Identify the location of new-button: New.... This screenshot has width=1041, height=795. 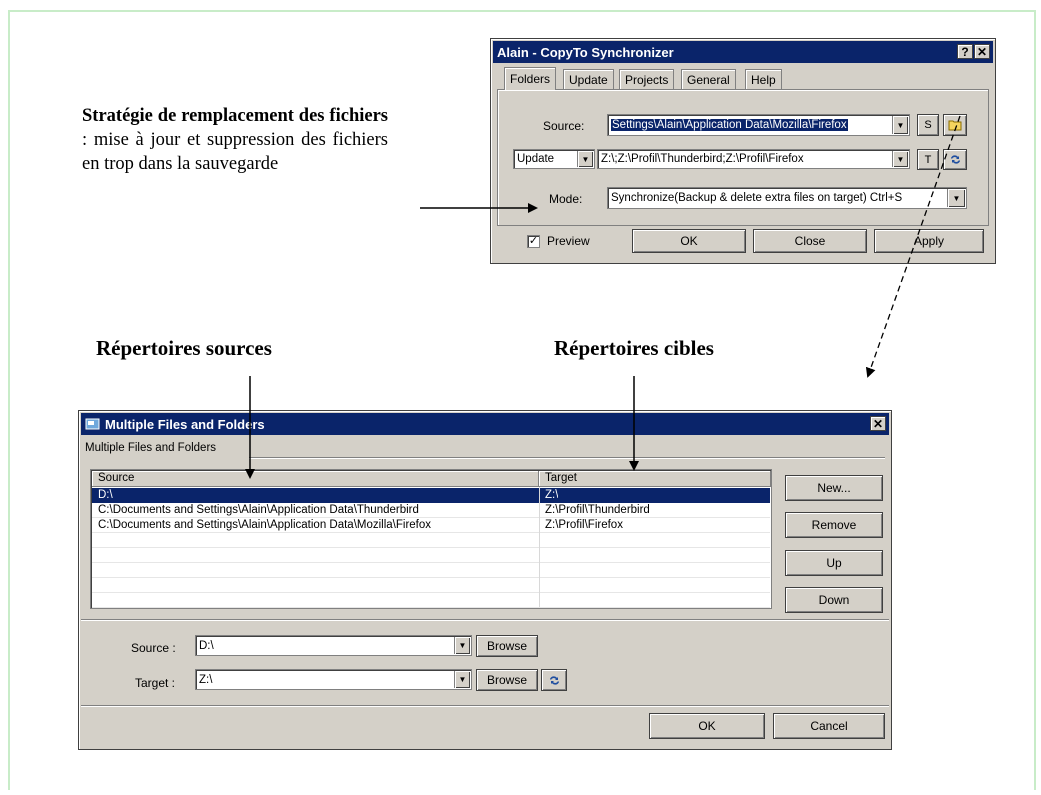
(834, 488).